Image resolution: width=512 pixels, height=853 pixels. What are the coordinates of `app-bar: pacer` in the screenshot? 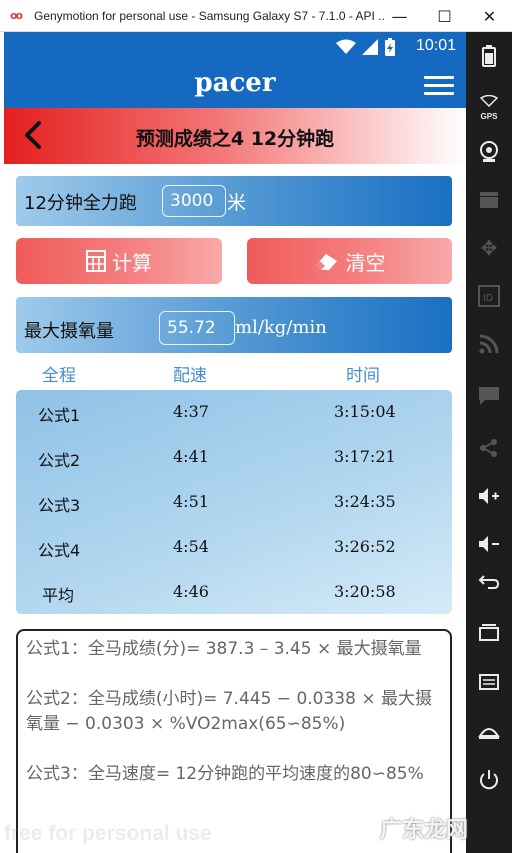 It's located at (235, 85).